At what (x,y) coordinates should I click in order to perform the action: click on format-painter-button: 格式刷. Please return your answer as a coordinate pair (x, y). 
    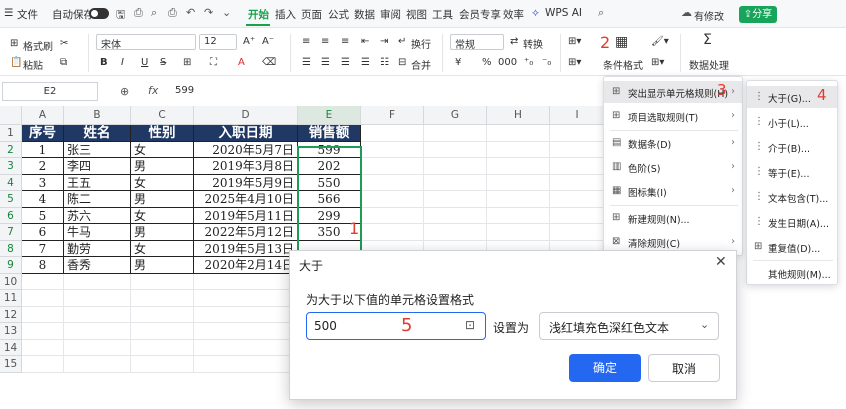
    Looking at the image, I should click on (38, 45).